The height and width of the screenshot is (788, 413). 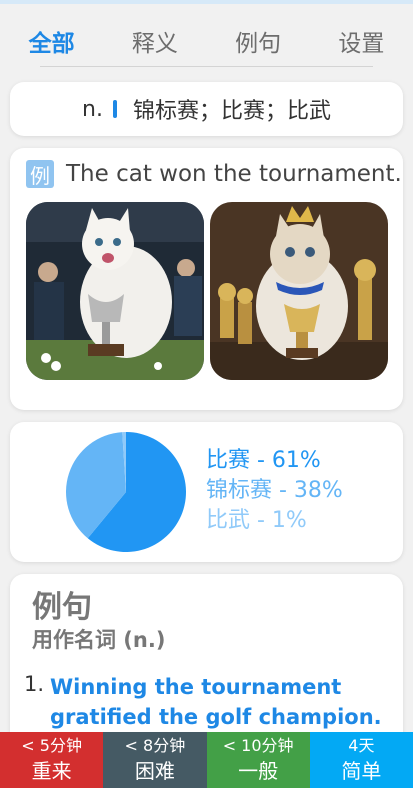 What do you see at coordinates (258, 745) in the screenshot?
I see `good-interval: < 10分钟` at bounding box center [258, 745].